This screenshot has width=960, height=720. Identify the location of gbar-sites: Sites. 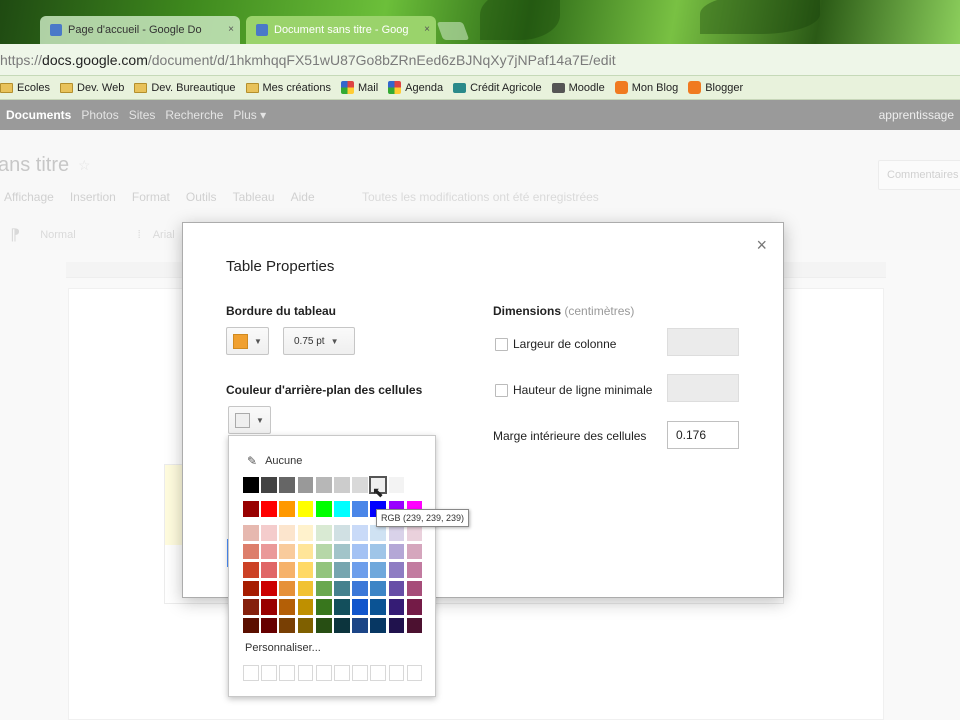
(142, 115).